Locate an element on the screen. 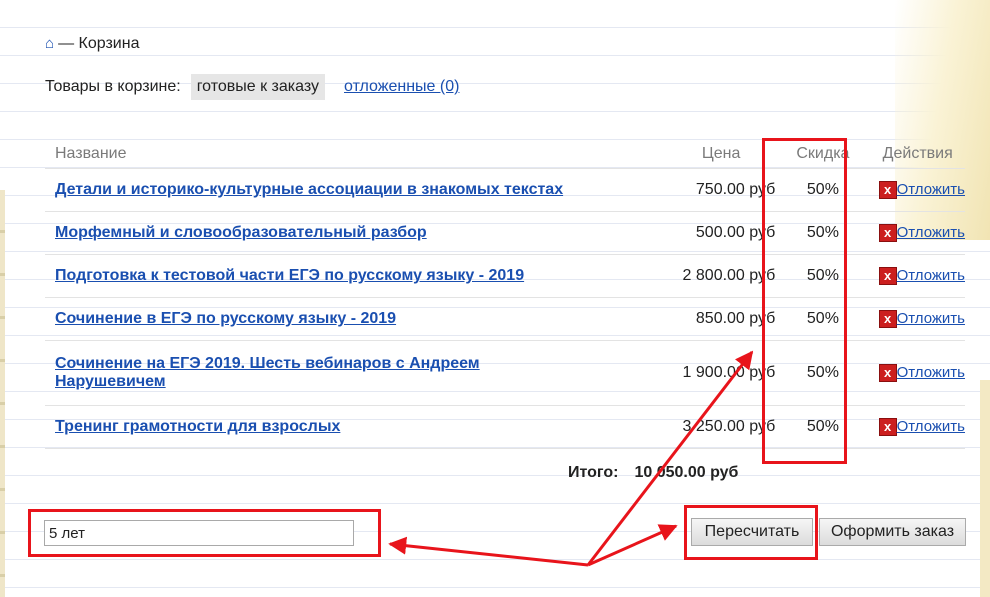 The image size is (990, 597). annotation-arrows is located at coordinates (571, 458).